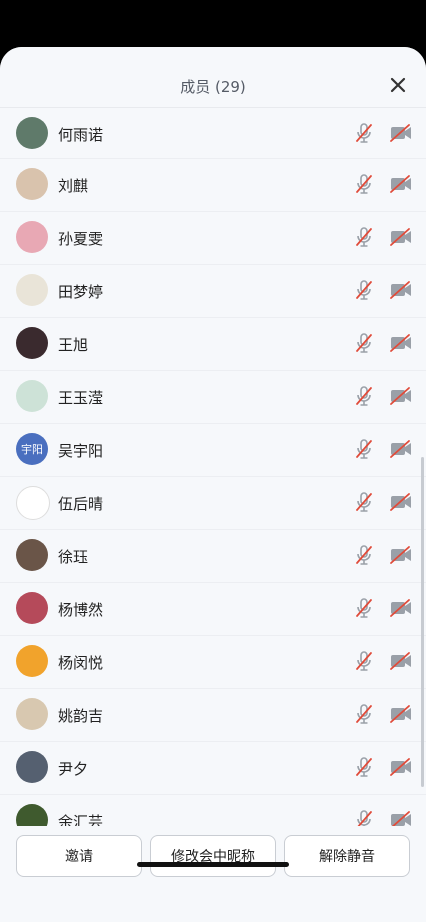 The height and width of the screenshot is (922, 426). What do you see at coordinates (213, 344) in the screenshot?
I see `member-row: 王旭` at bounding box center [213, 344].